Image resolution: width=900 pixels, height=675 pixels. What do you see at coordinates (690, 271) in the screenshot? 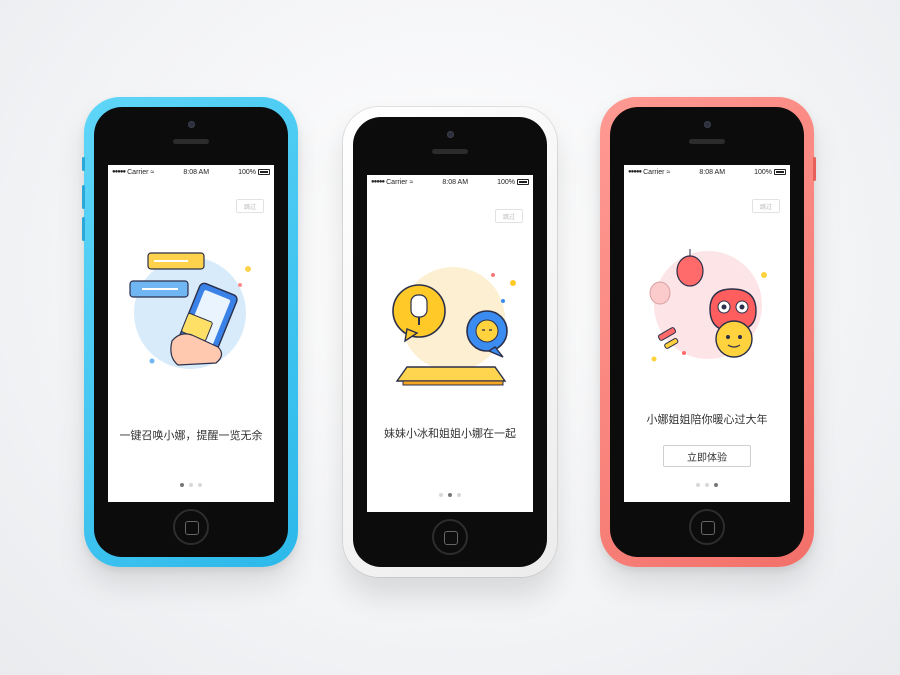
I see `lantern-icon` at bounding box center [690, 271].